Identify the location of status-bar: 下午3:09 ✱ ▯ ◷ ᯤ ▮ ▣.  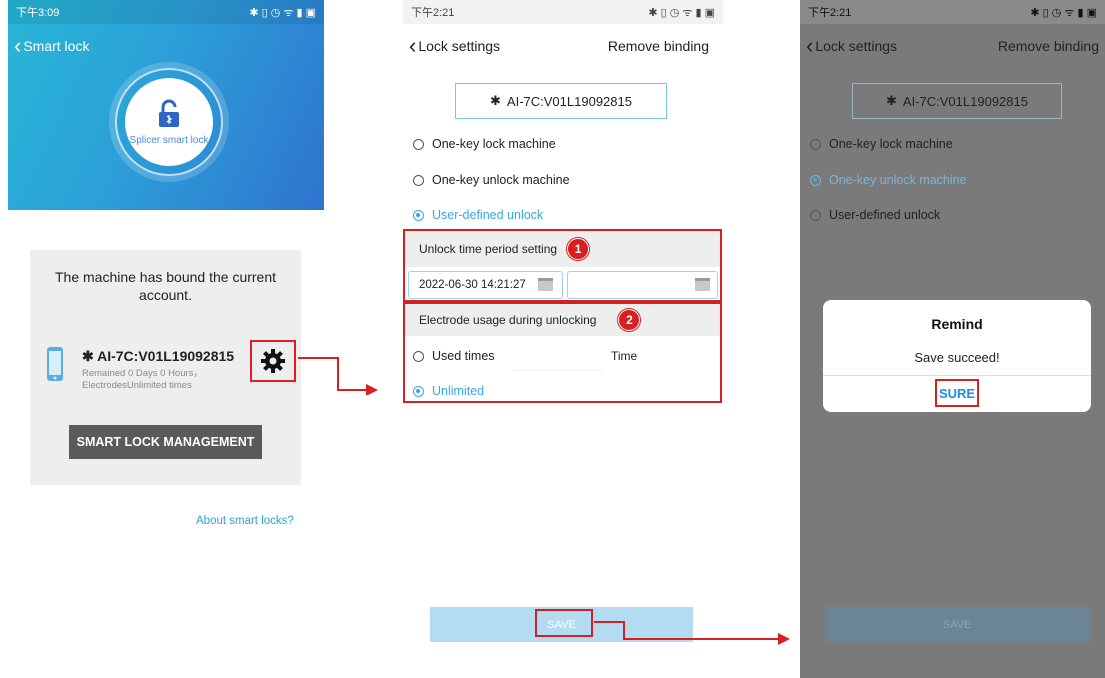
(166, 12).